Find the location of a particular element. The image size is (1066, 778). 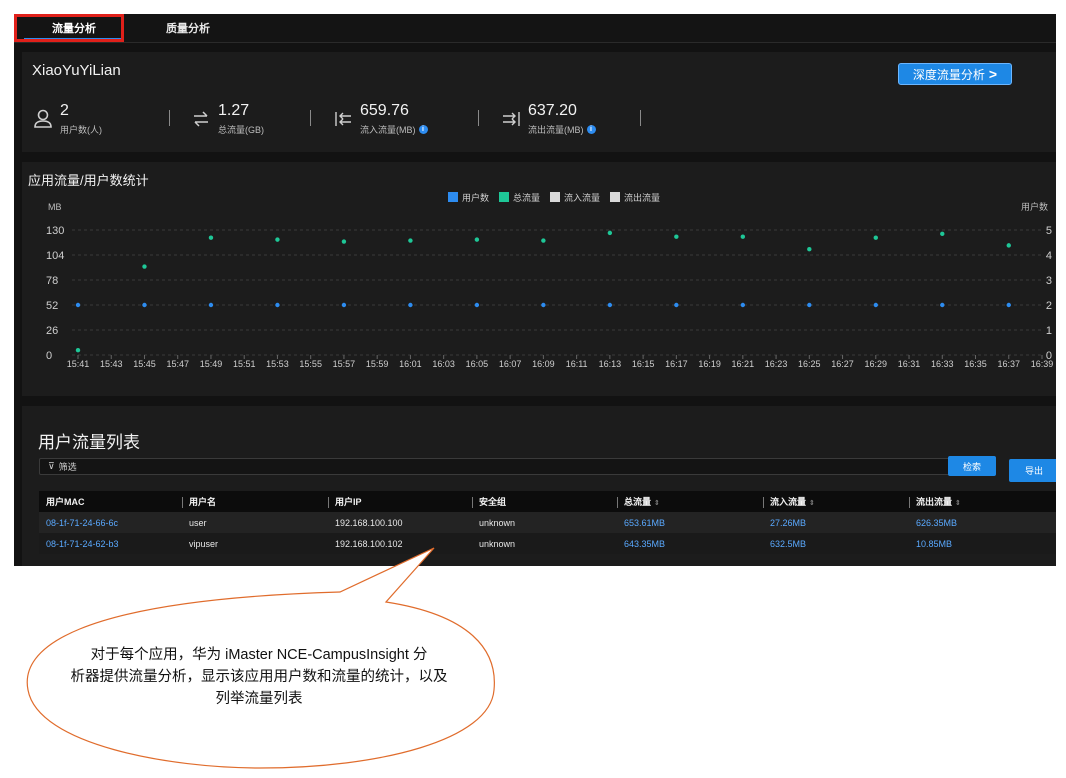

callout-line: 析器提供流量分析，显示该应用用户数和流量的统计，以及 is located at coordinates (259, 677).